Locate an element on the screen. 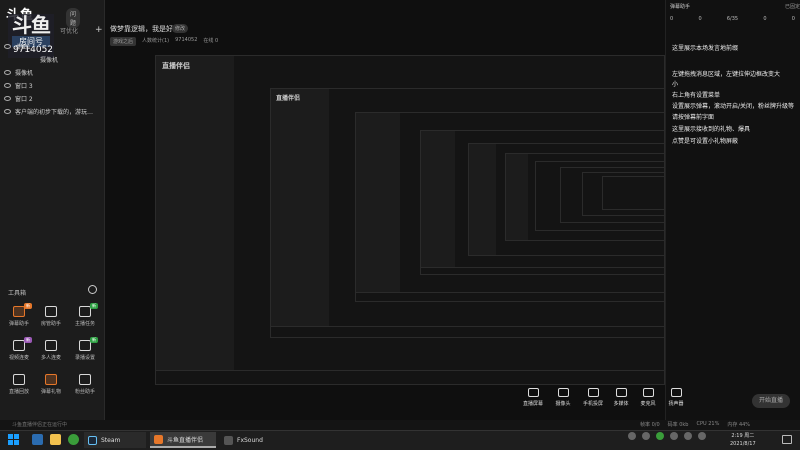  tool-room-manager: 房管助手 is located at coordinates (51, 320).